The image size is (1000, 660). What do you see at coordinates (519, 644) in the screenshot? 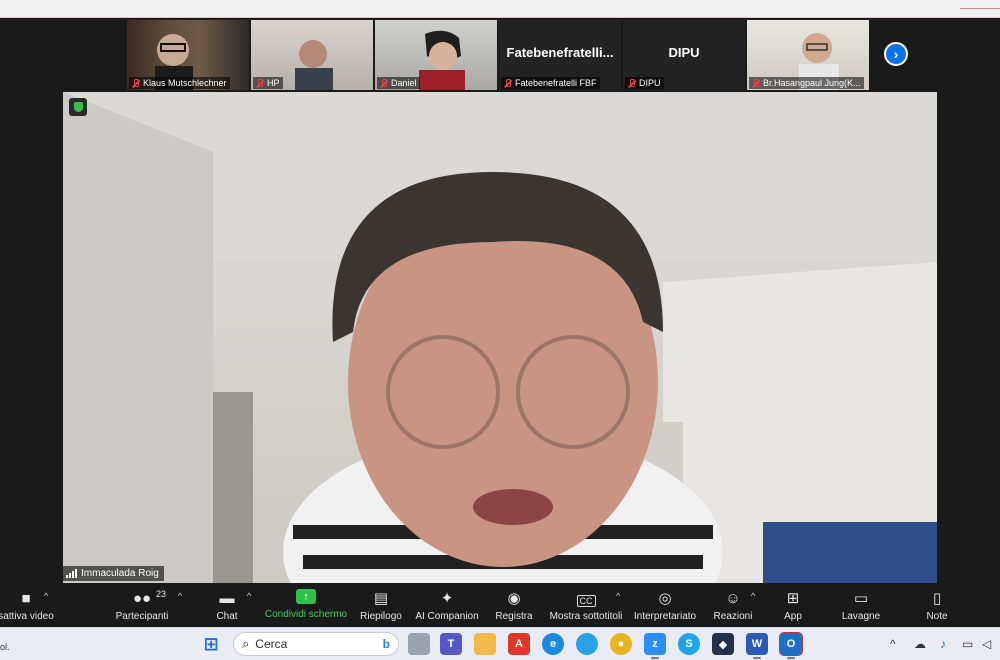
I see `acrobat-icon: A` at bounding box center [519, 644].